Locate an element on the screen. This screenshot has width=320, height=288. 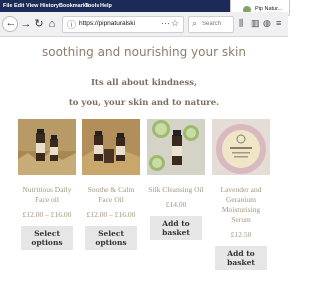
menu-edit: Edit is located at coordinates (19, 6).